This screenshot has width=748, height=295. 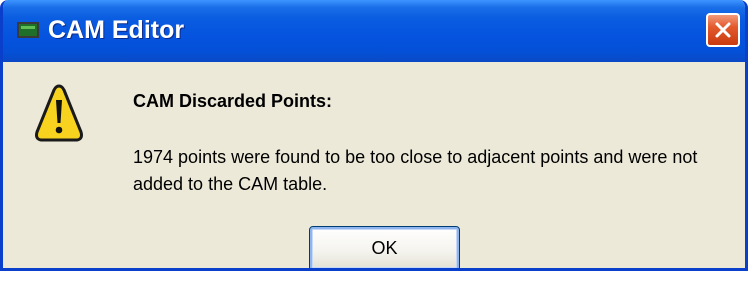 What do you see at coordinates (59, 113) in the screenshot?
I see `warning-icon` at bounding box center [59, 113].